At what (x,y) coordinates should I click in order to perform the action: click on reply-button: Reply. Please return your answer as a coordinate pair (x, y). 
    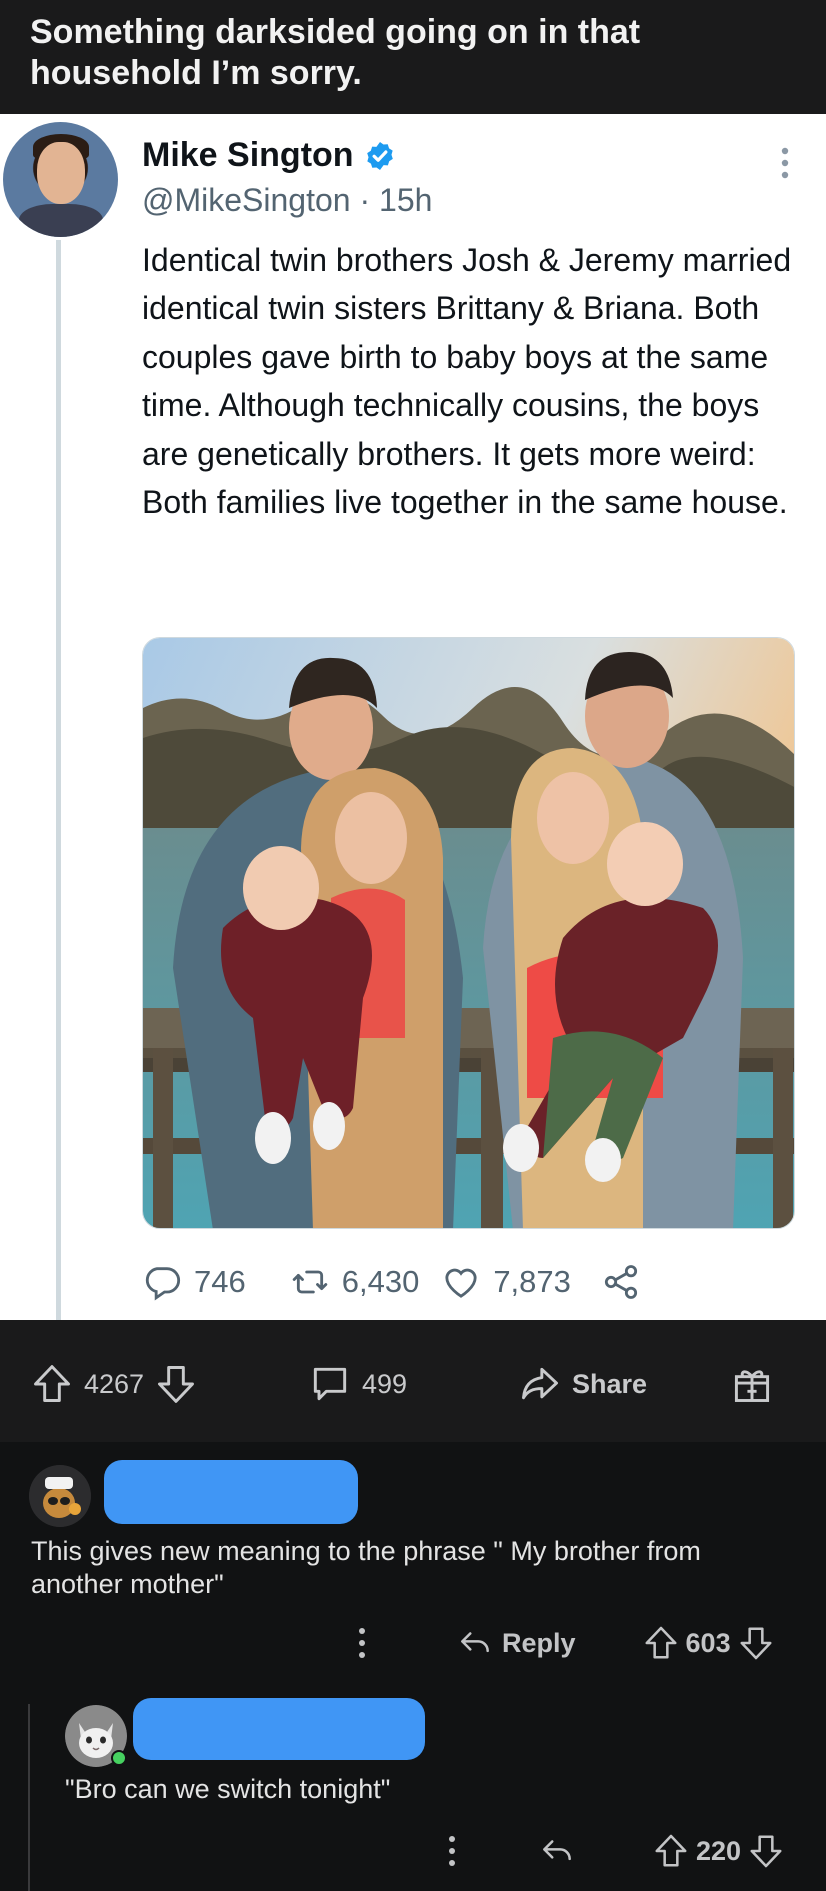
    Looking at the image, I should click on (516, 1643).